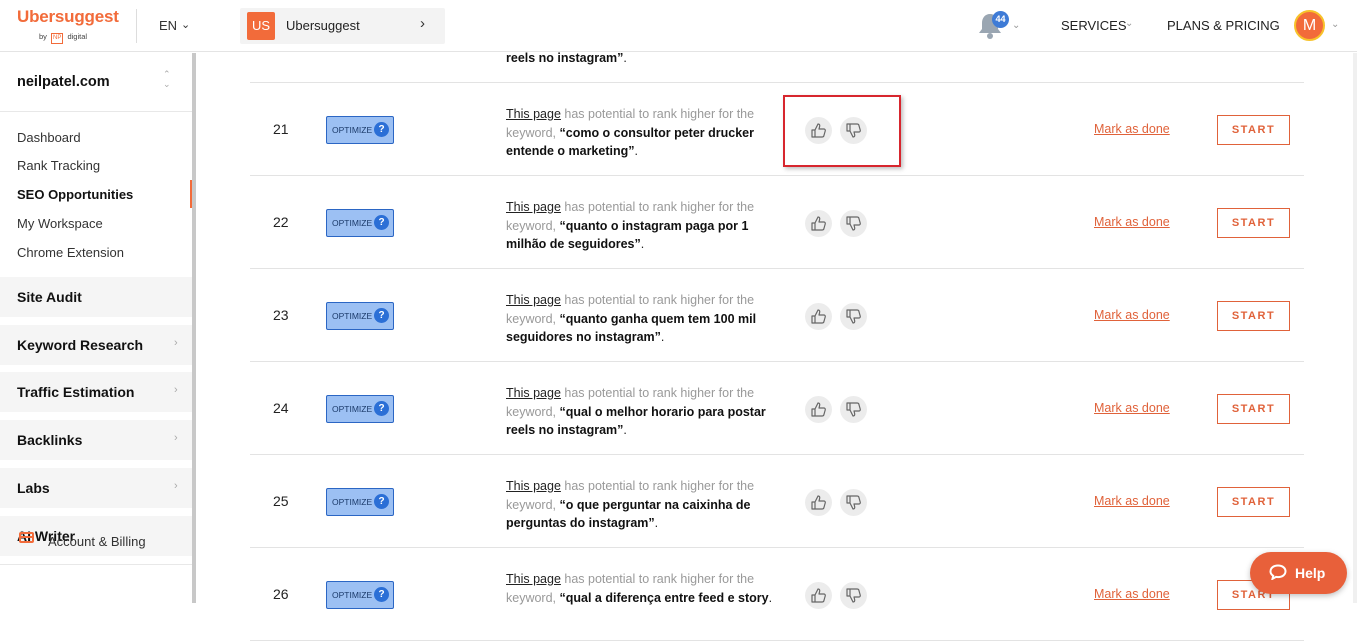 This screenshot has width=1357, height=641. What do you see at coordinates (342, 26) in the screenshot?
I see `project-selector: US Ubersuggest ›` at bounding box center [342, 26].